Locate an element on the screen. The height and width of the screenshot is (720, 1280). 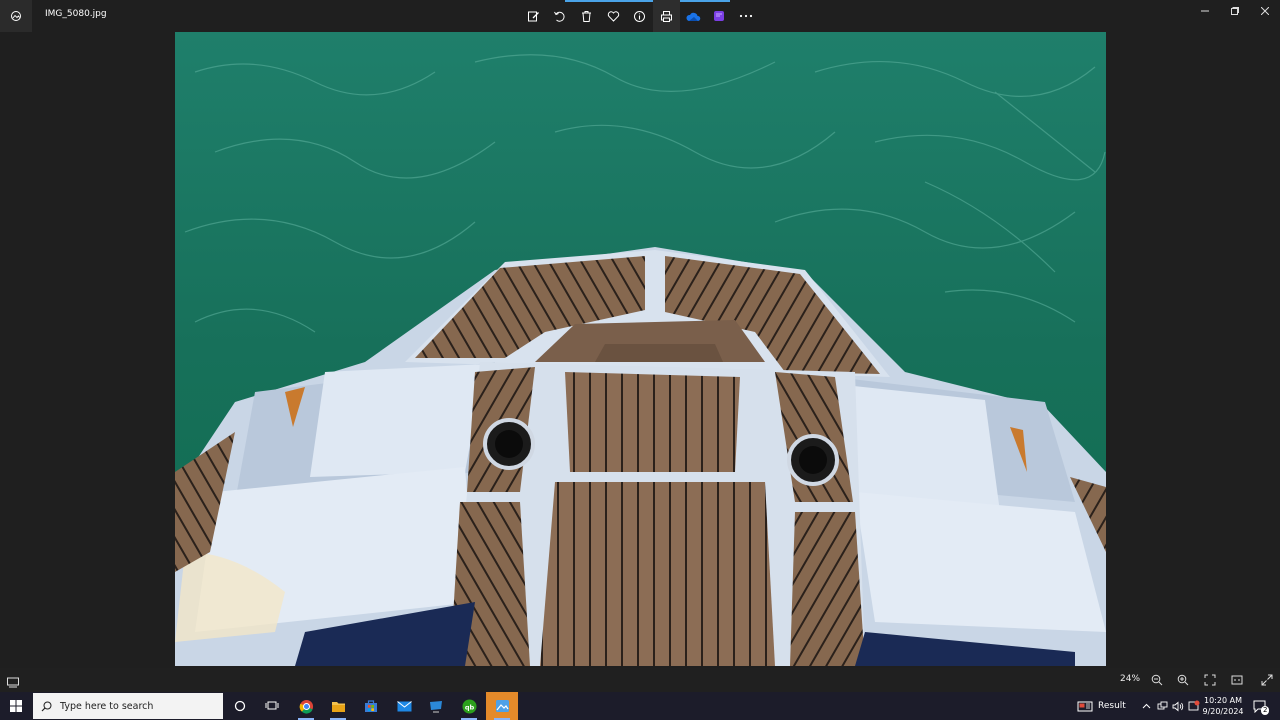
zoom-out-button is located at coordinates (1157, 680).